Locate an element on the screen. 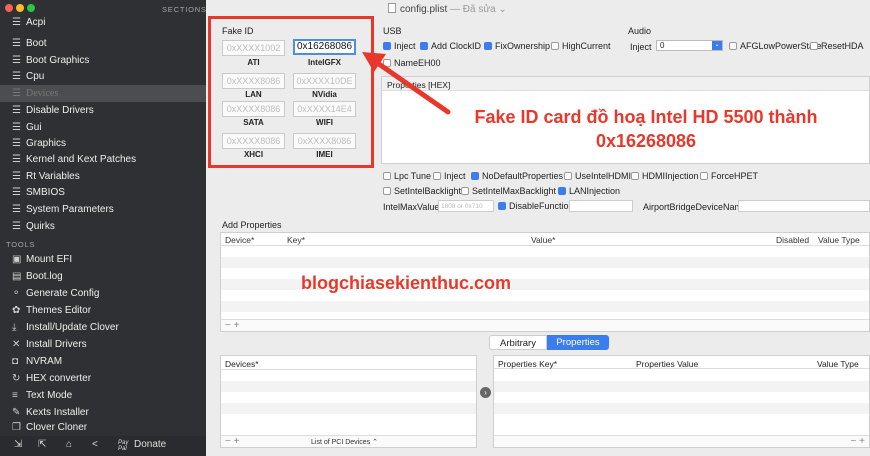 This screenshot has height=456, width=870. force-hpet-checkbox: ForceHPET is located at coordinates (729, 176).